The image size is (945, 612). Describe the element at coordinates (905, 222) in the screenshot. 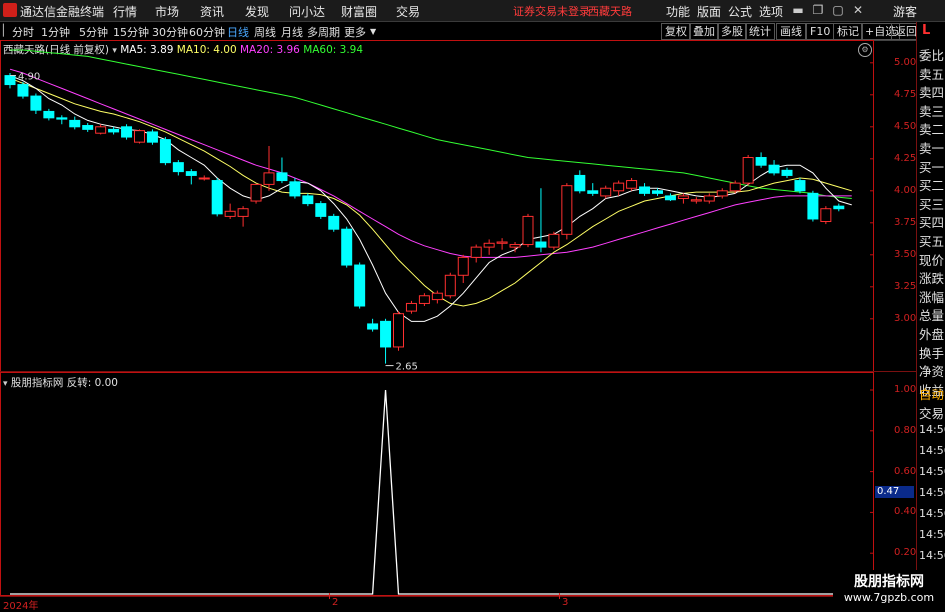

I see `y-tick-label: 3.75` at that location.